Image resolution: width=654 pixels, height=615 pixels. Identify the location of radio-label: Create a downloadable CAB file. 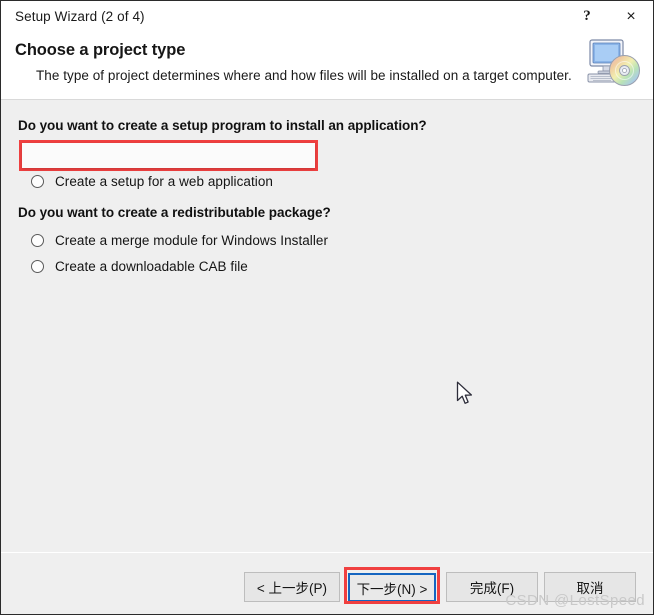
(151, 266).